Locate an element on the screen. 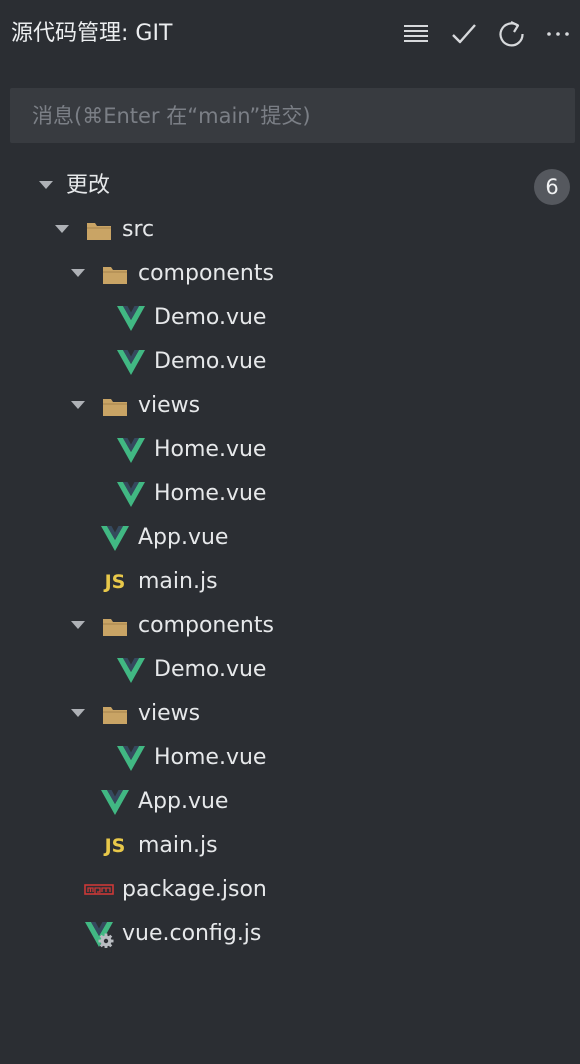 This screenshot has width=580, height=1064. tree-item-label: src is located at coordinates (138, 229).